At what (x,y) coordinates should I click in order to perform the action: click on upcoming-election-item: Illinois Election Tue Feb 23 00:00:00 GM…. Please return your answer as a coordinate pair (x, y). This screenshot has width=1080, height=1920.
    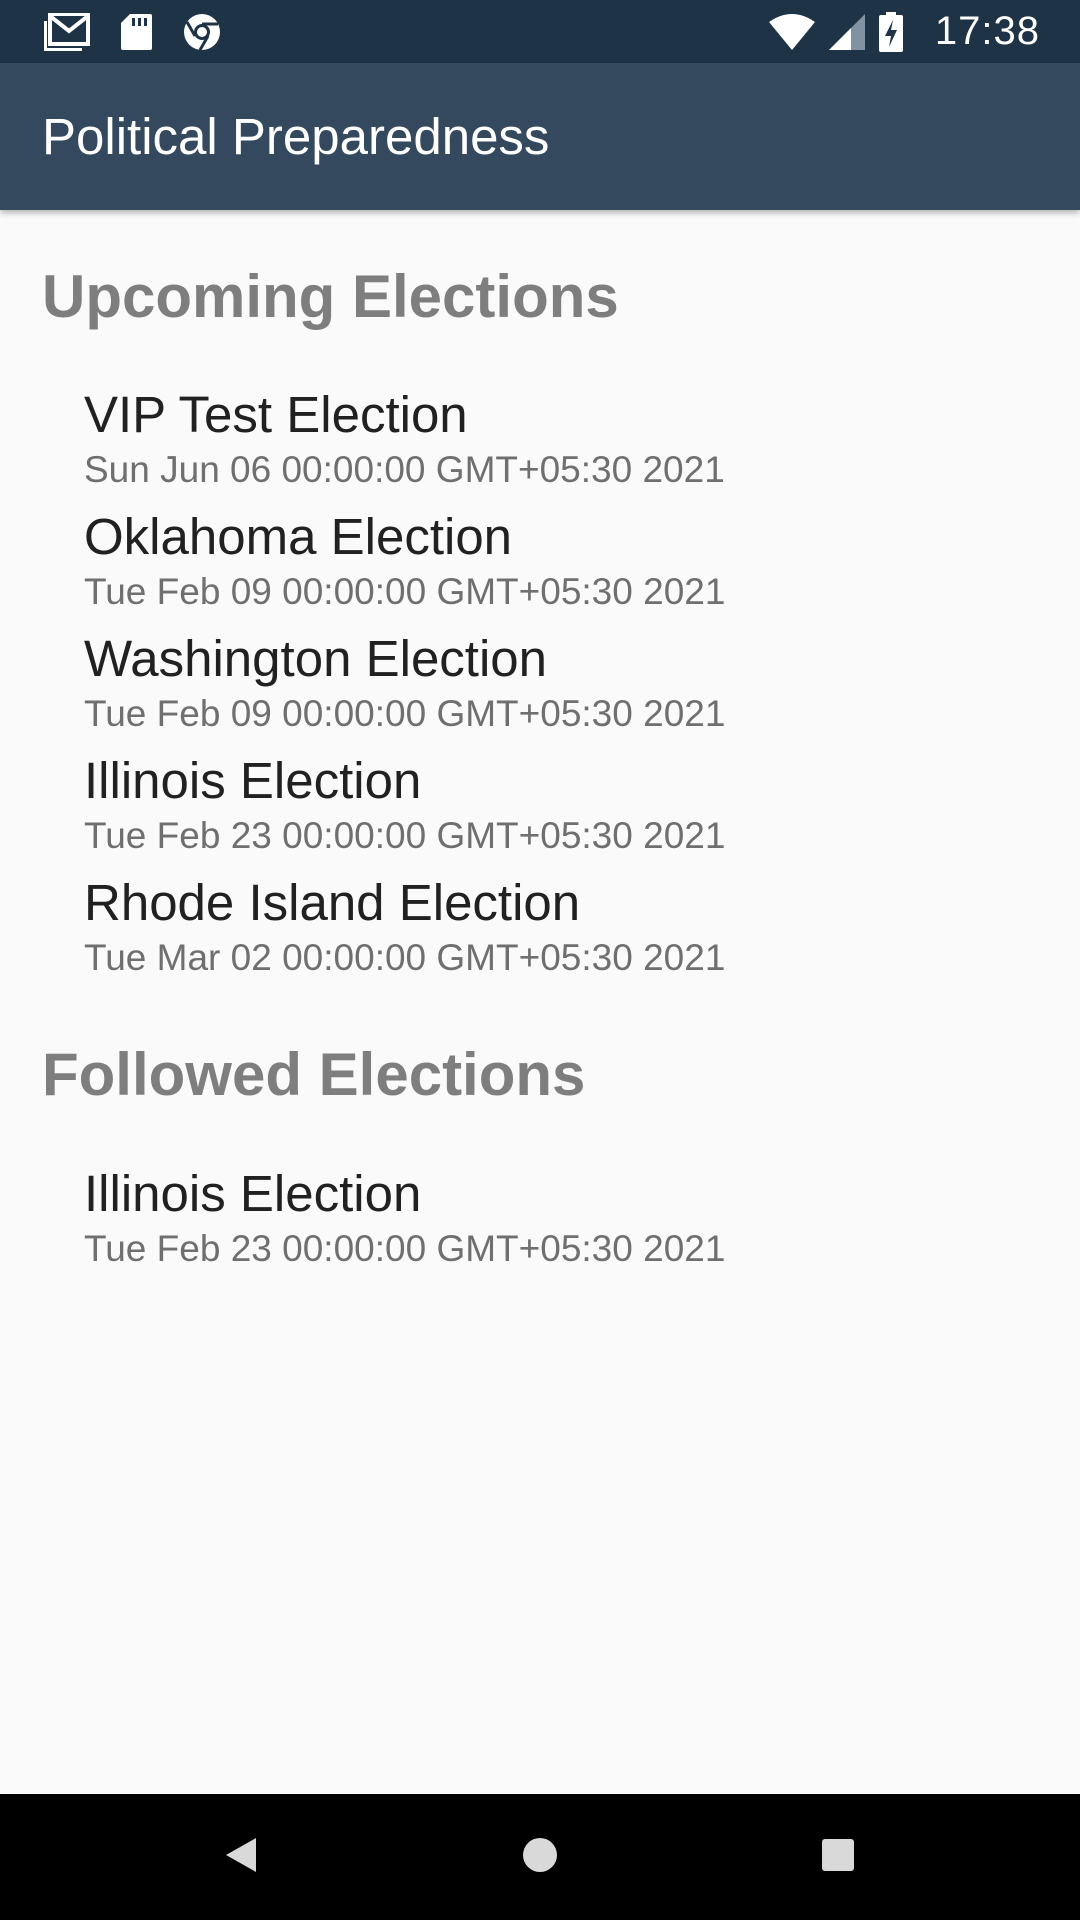
    Looking at the image, I should click on (534, 812).